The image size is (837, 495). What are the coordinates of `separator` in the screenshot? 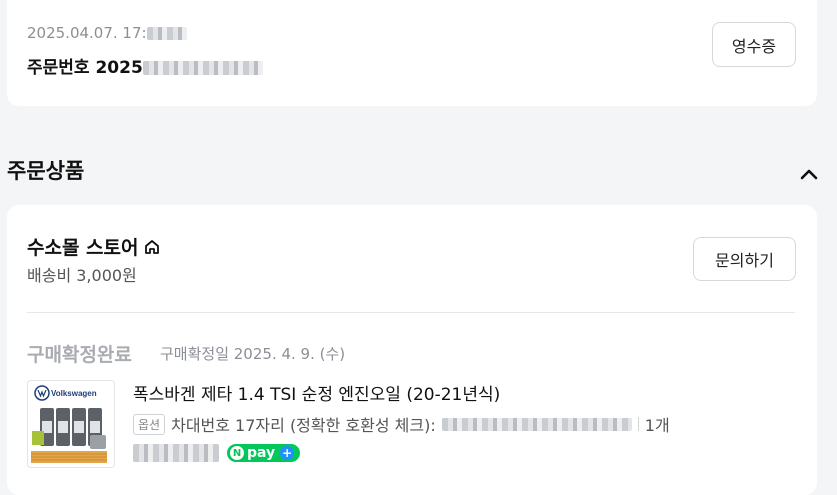 It's located at (638, 424).